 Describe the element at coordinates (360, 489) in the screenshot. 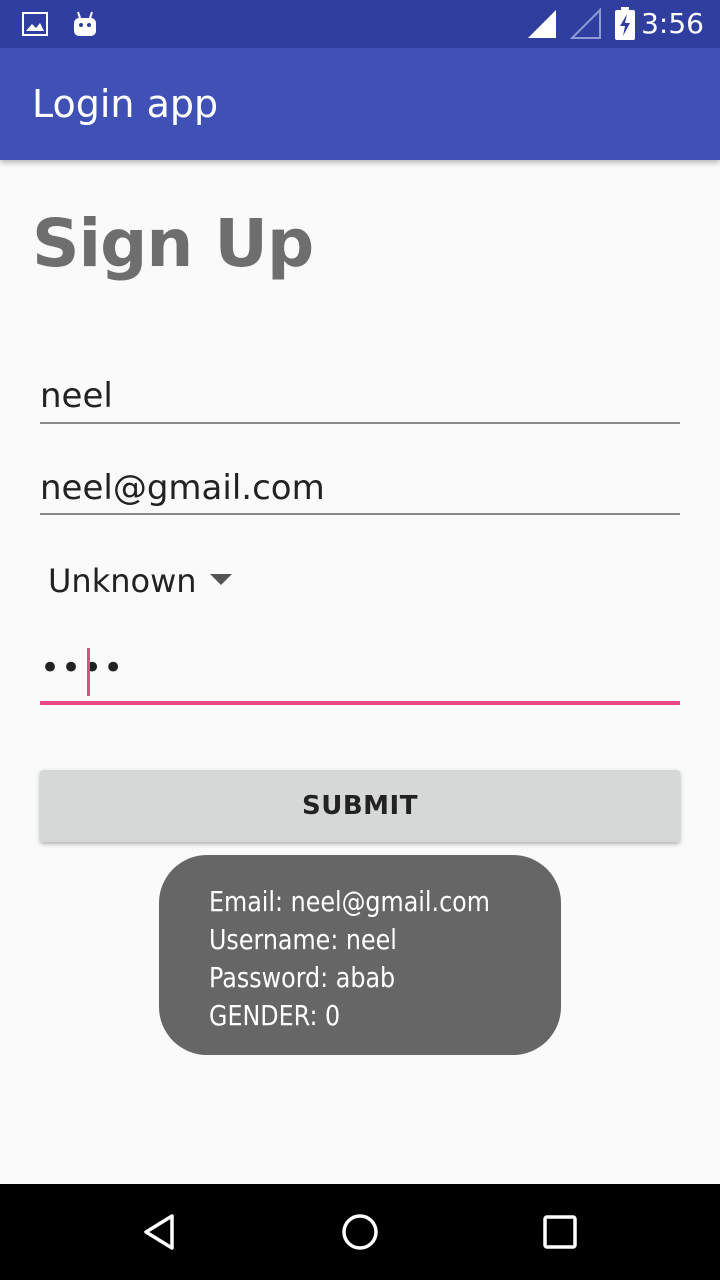

I see `email-field: neel@gmail.com` at that location.